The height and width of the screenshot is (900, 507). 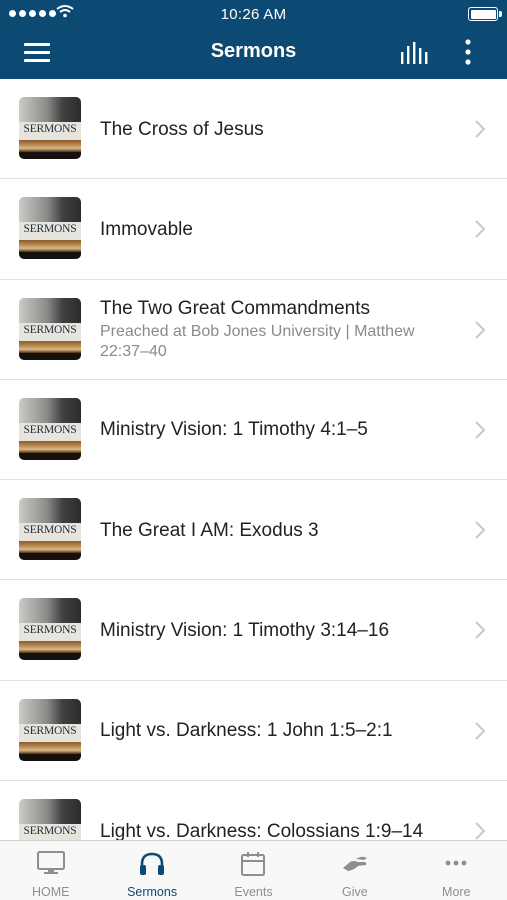 I want to click on sermon-text: The Cross of Jesus, so click(x=276, y=129).